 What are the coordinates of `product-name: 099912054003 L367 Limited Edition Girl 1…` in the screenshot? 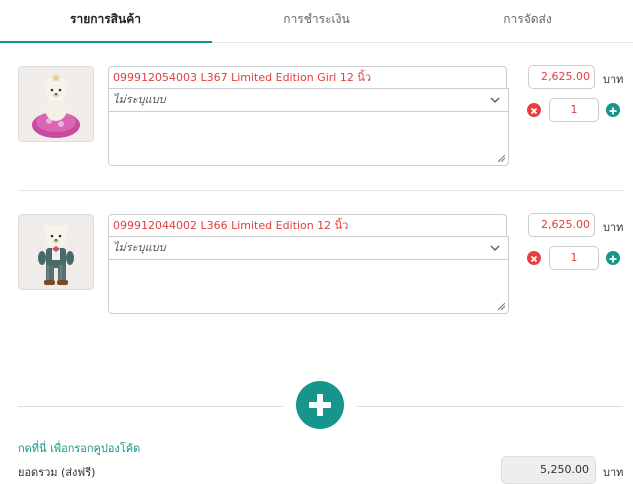 It's located at (307, 77).